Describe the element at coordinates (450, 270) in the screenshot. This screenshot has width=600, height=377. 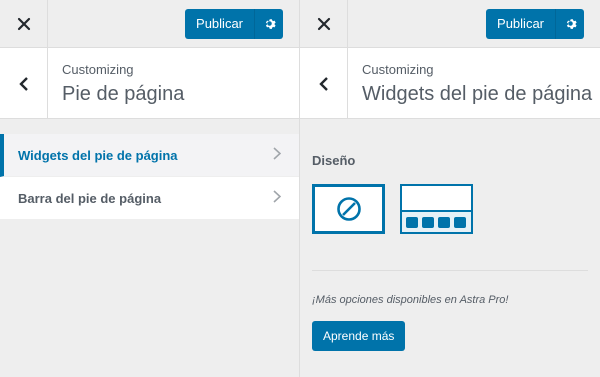
I see `divider` at that location.